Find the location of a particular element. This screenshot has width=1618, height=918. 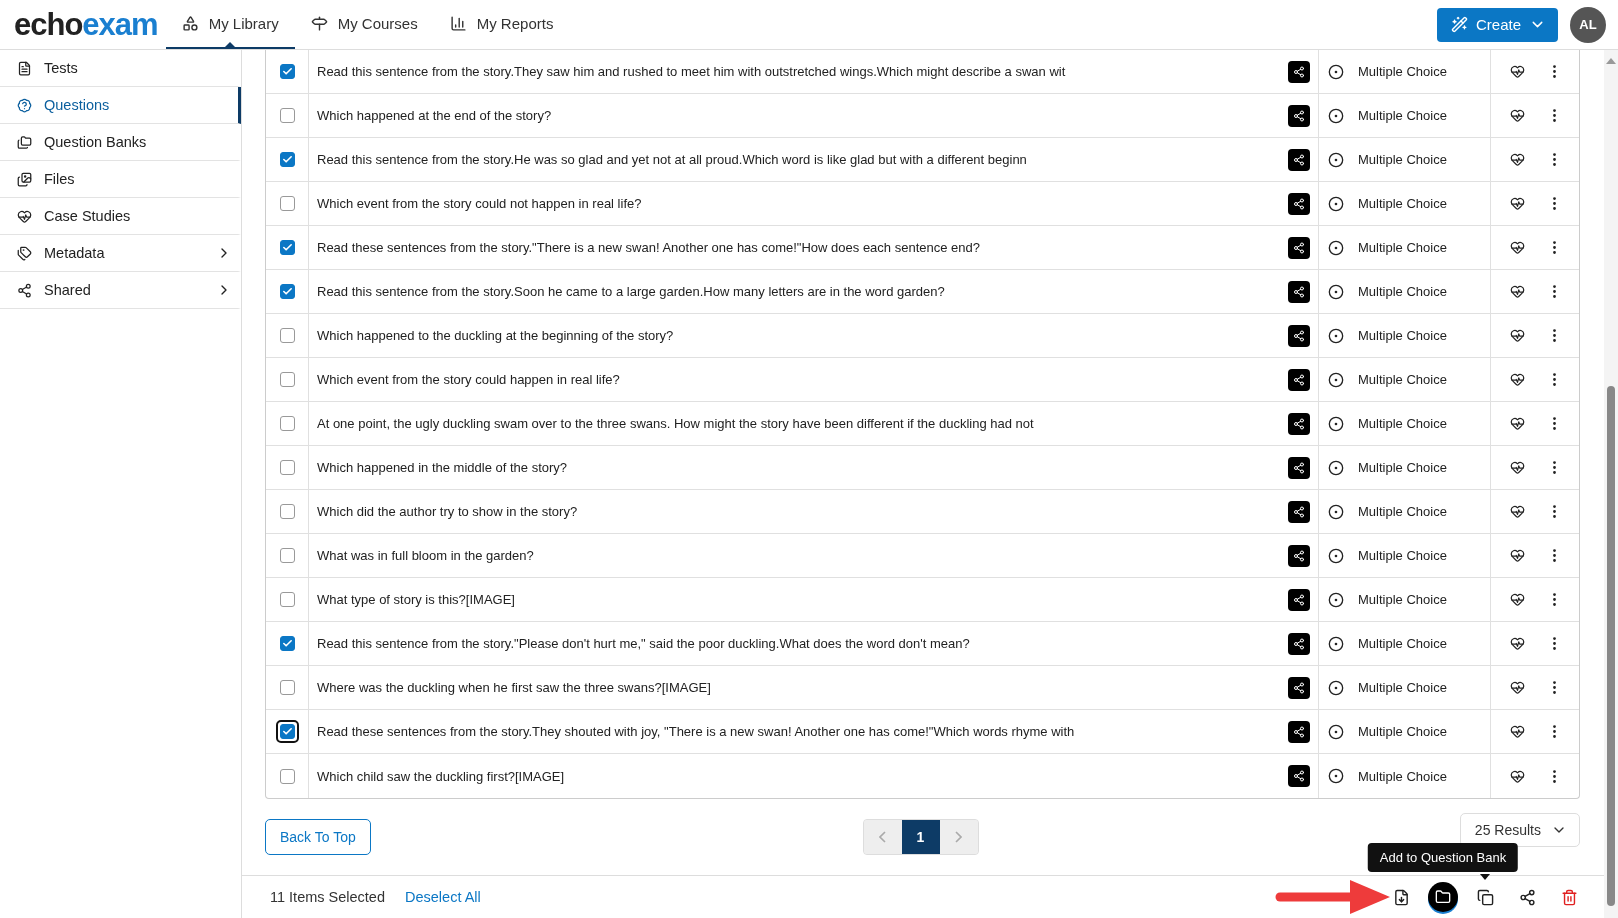

scrollbar is located at coordinates (1611, 484).